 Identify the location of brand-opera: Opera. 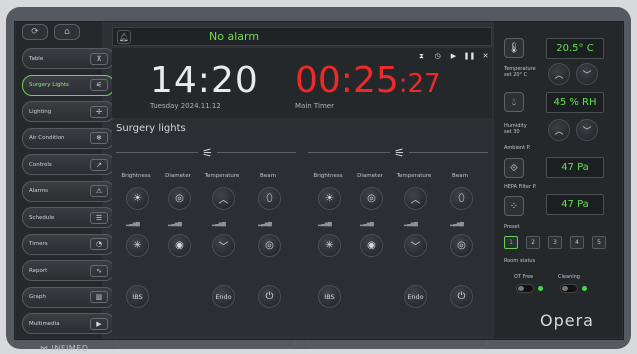
(567, 320).